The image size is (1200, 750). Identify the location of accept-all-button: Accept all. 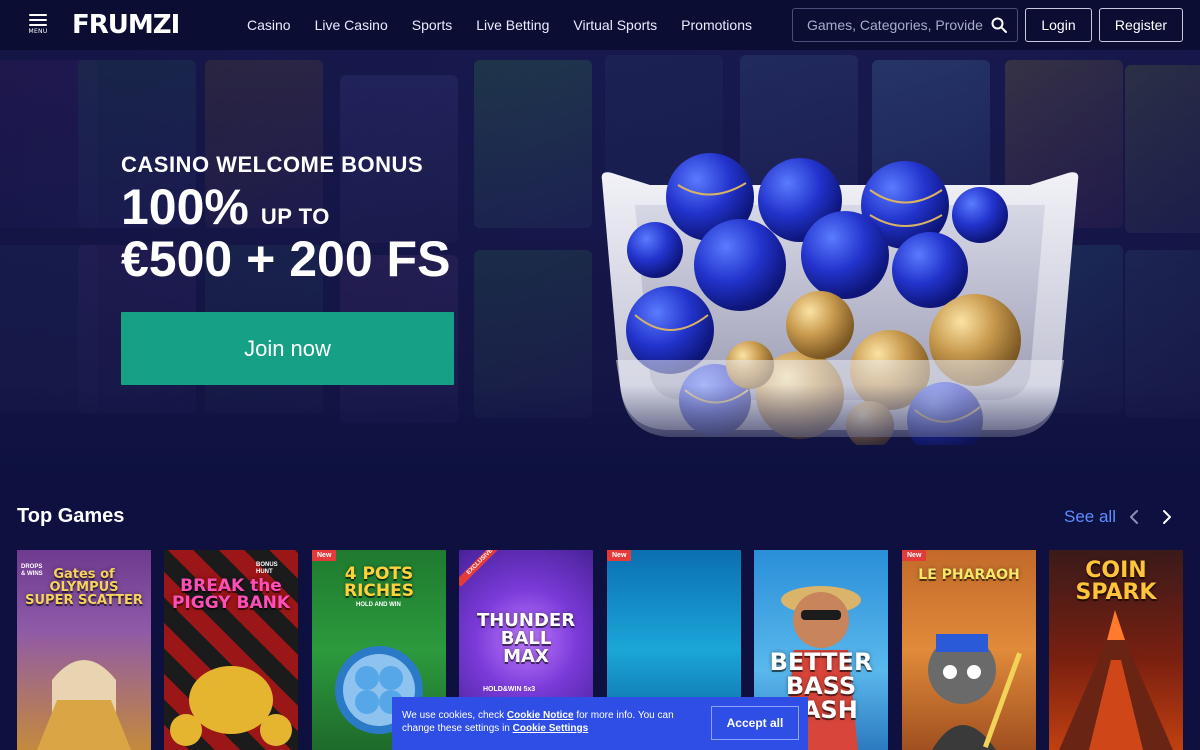
(755, 723).